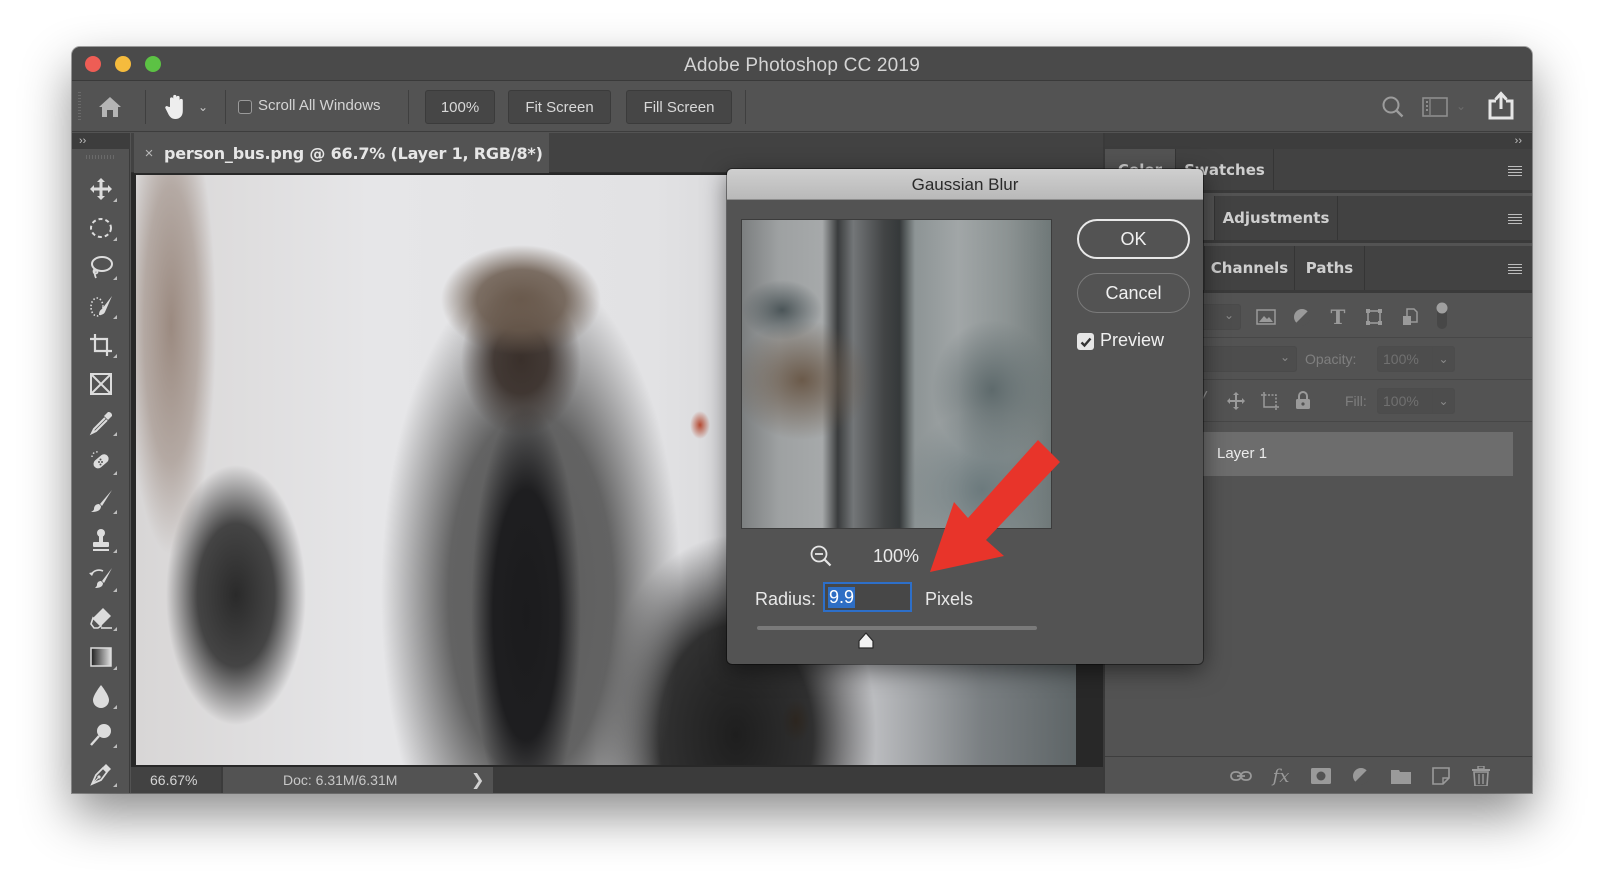  I want to click on lock-artboard-icon, so click(1270, 401).